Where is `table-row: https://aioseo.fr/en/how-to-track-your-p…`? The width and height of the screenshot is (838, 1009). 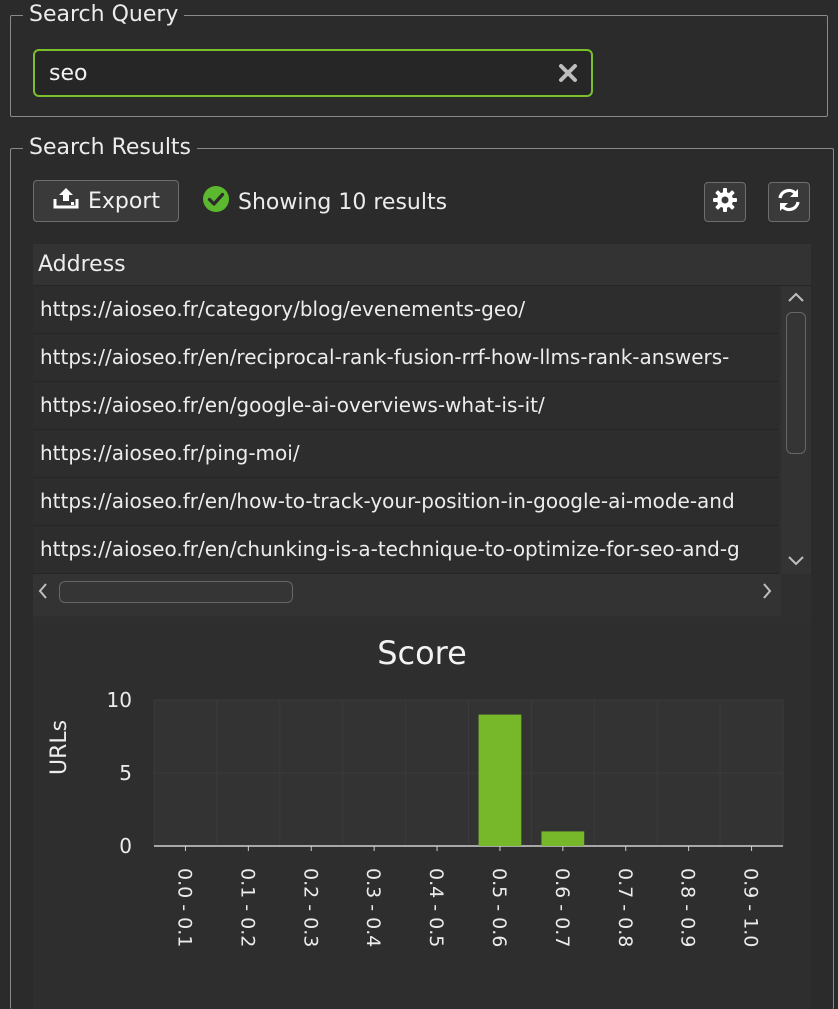 table-row: https://aioseo.fr/en/how-to-track-your-p… is located at coordinates (406, 502).